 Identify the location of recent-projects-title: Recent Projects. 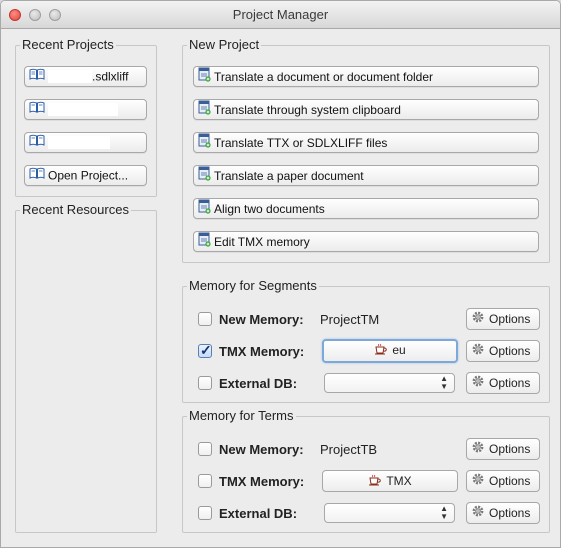
(68, 45).